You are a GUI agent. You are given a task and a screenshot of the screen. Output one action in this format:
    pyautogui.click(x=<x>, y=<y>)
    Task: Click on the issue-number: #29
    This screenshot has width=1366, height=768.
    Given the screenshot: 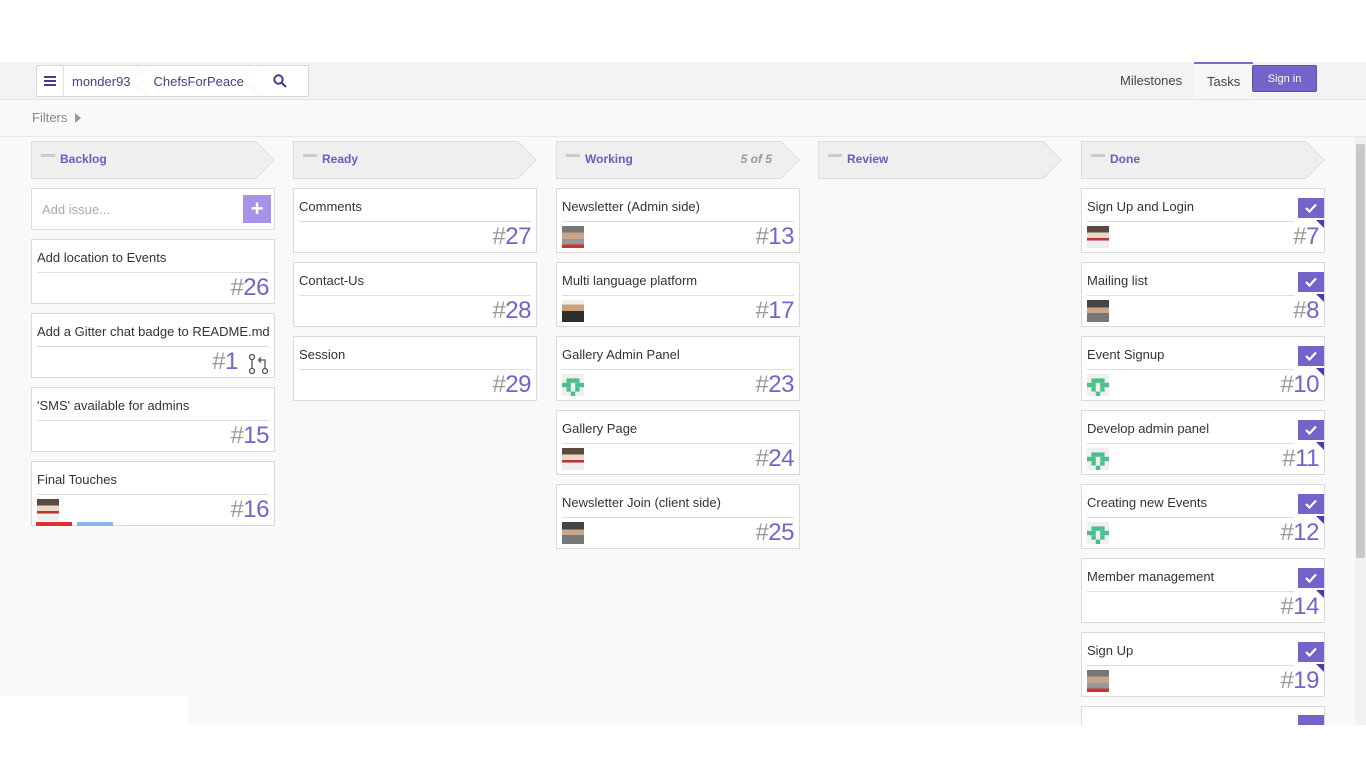 What is the action you would take?
    pyautogui.click(x=511, y=385)
    